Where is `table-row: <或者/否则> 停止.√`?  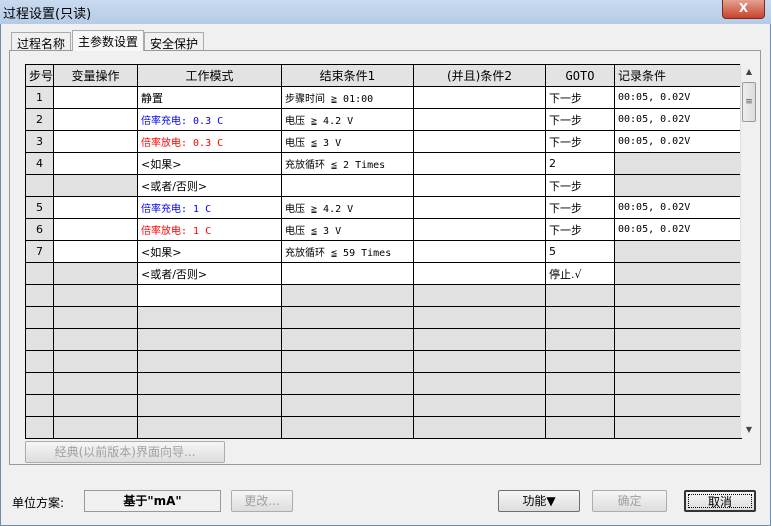 table-row: <或者/否则> 停止.√ is located at coordinates (383, 273).